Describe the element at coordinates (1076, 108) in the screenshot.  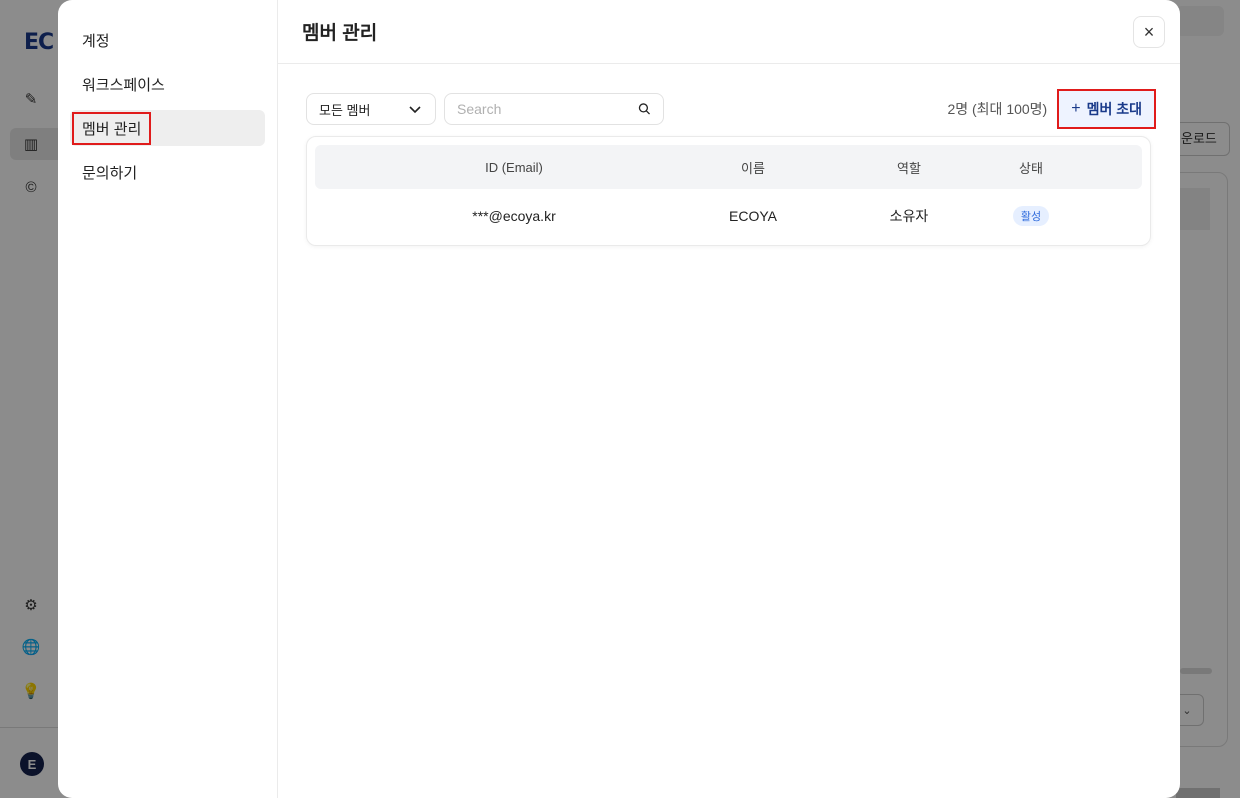
I see `plus-icon: +` at that location.